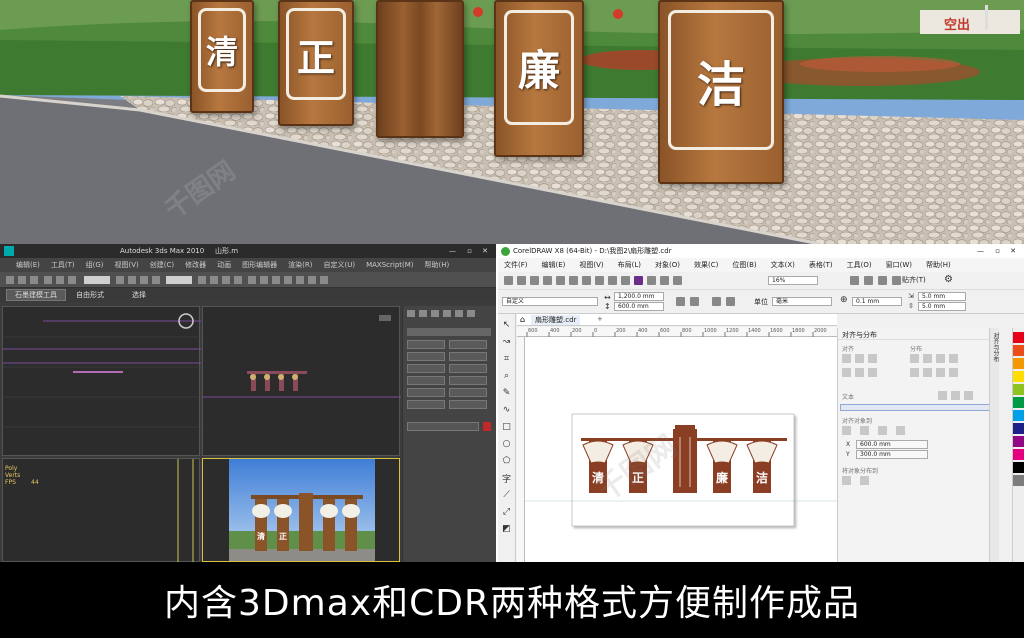  I want to click on copy-icon, so click(573, 280).